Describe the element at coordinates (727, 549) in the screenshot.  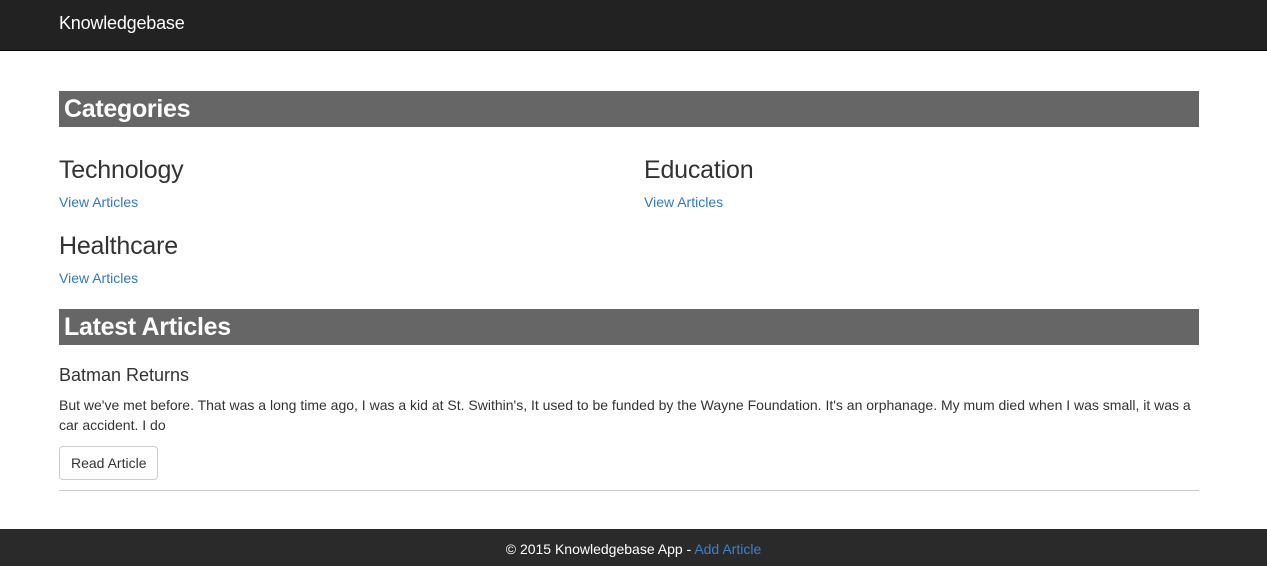
I see `add-article-link: Add Article` at that location.